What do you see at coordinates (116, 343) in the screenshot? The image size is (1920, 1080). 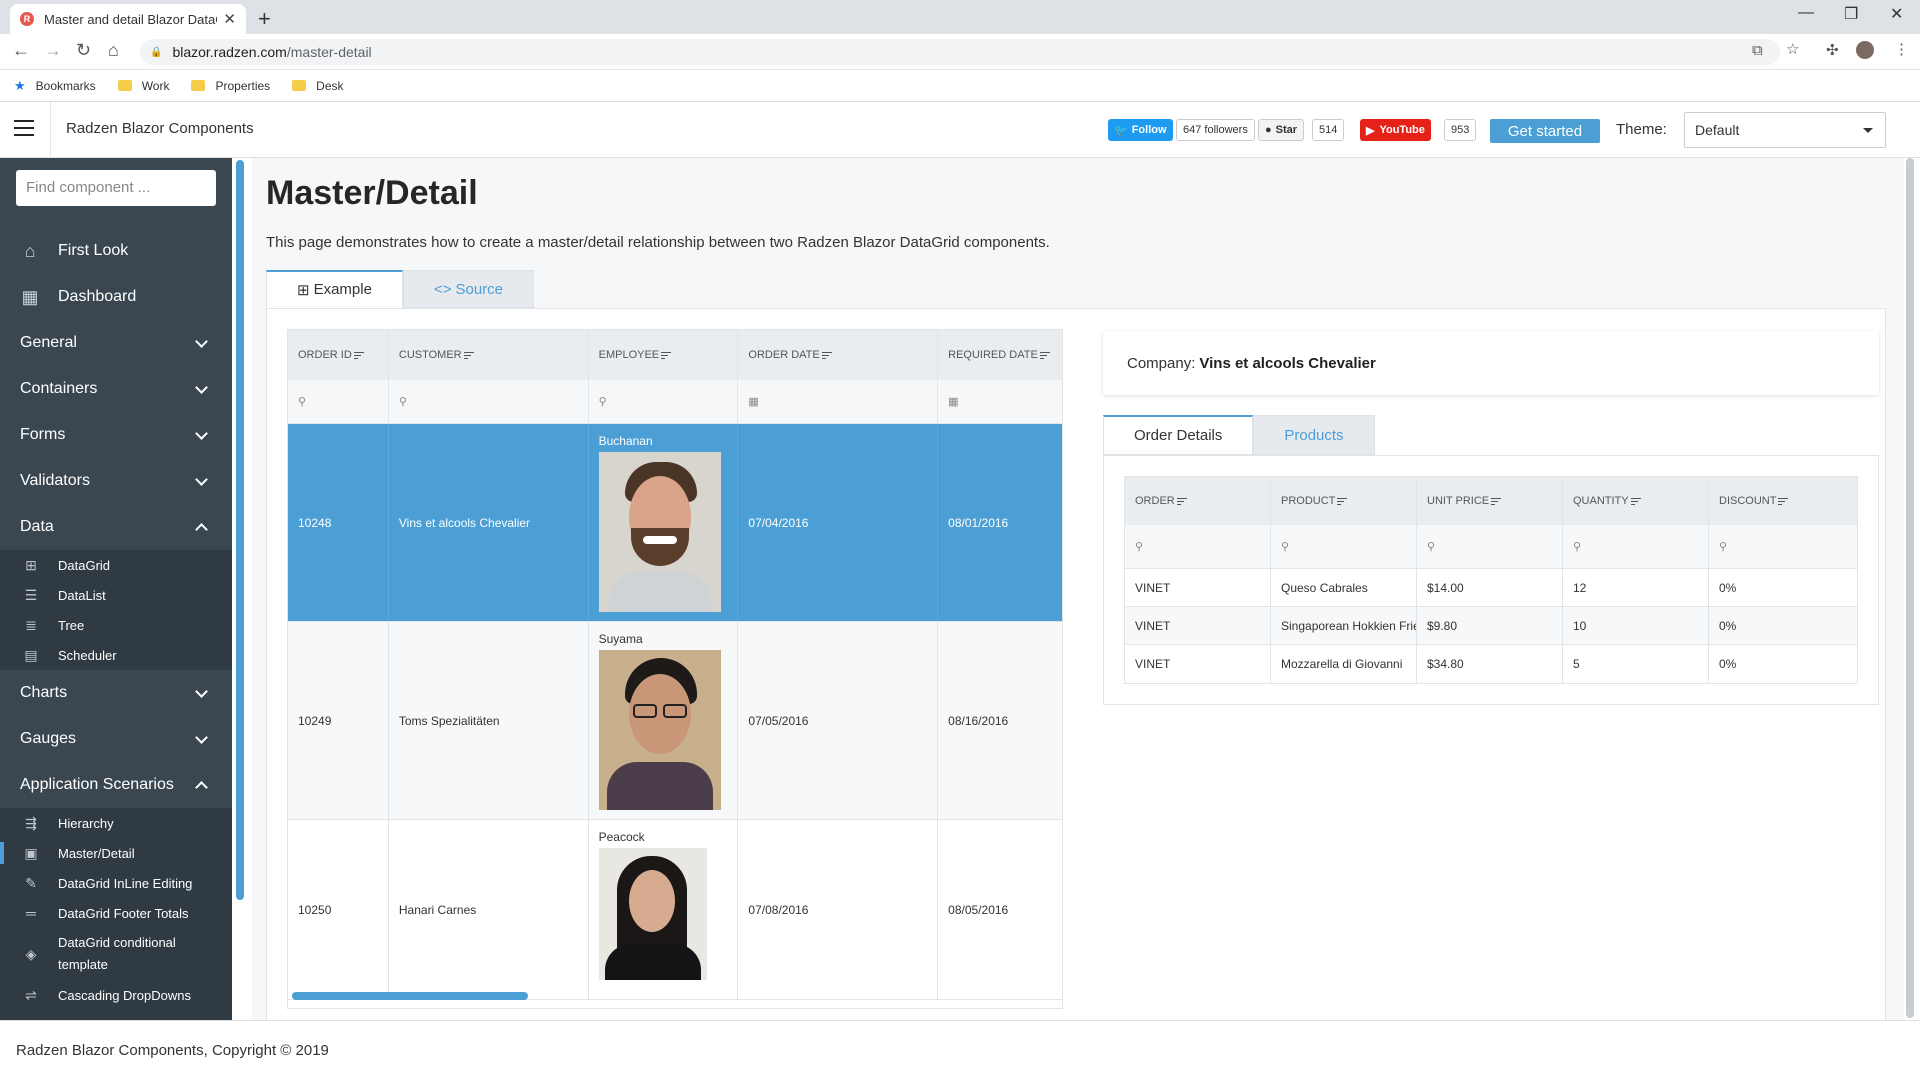 I see `sidebar-item-general: General` at bounding box center [116, 343].